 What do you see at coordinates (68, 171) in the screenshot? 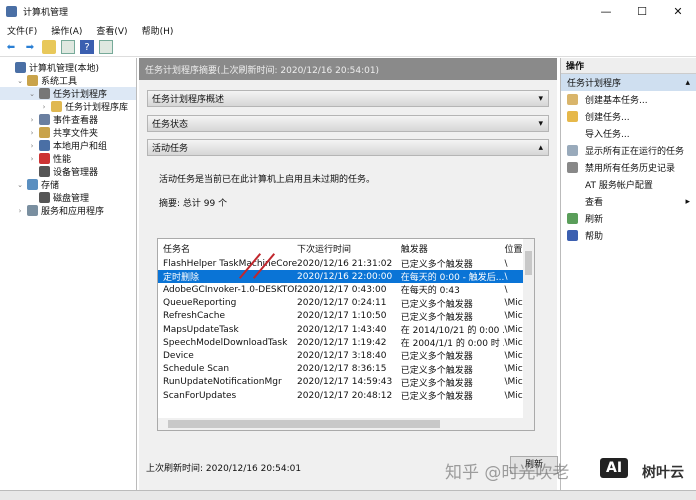
I see `tree-item: 设备管理器` at bounding box center [68, 171].